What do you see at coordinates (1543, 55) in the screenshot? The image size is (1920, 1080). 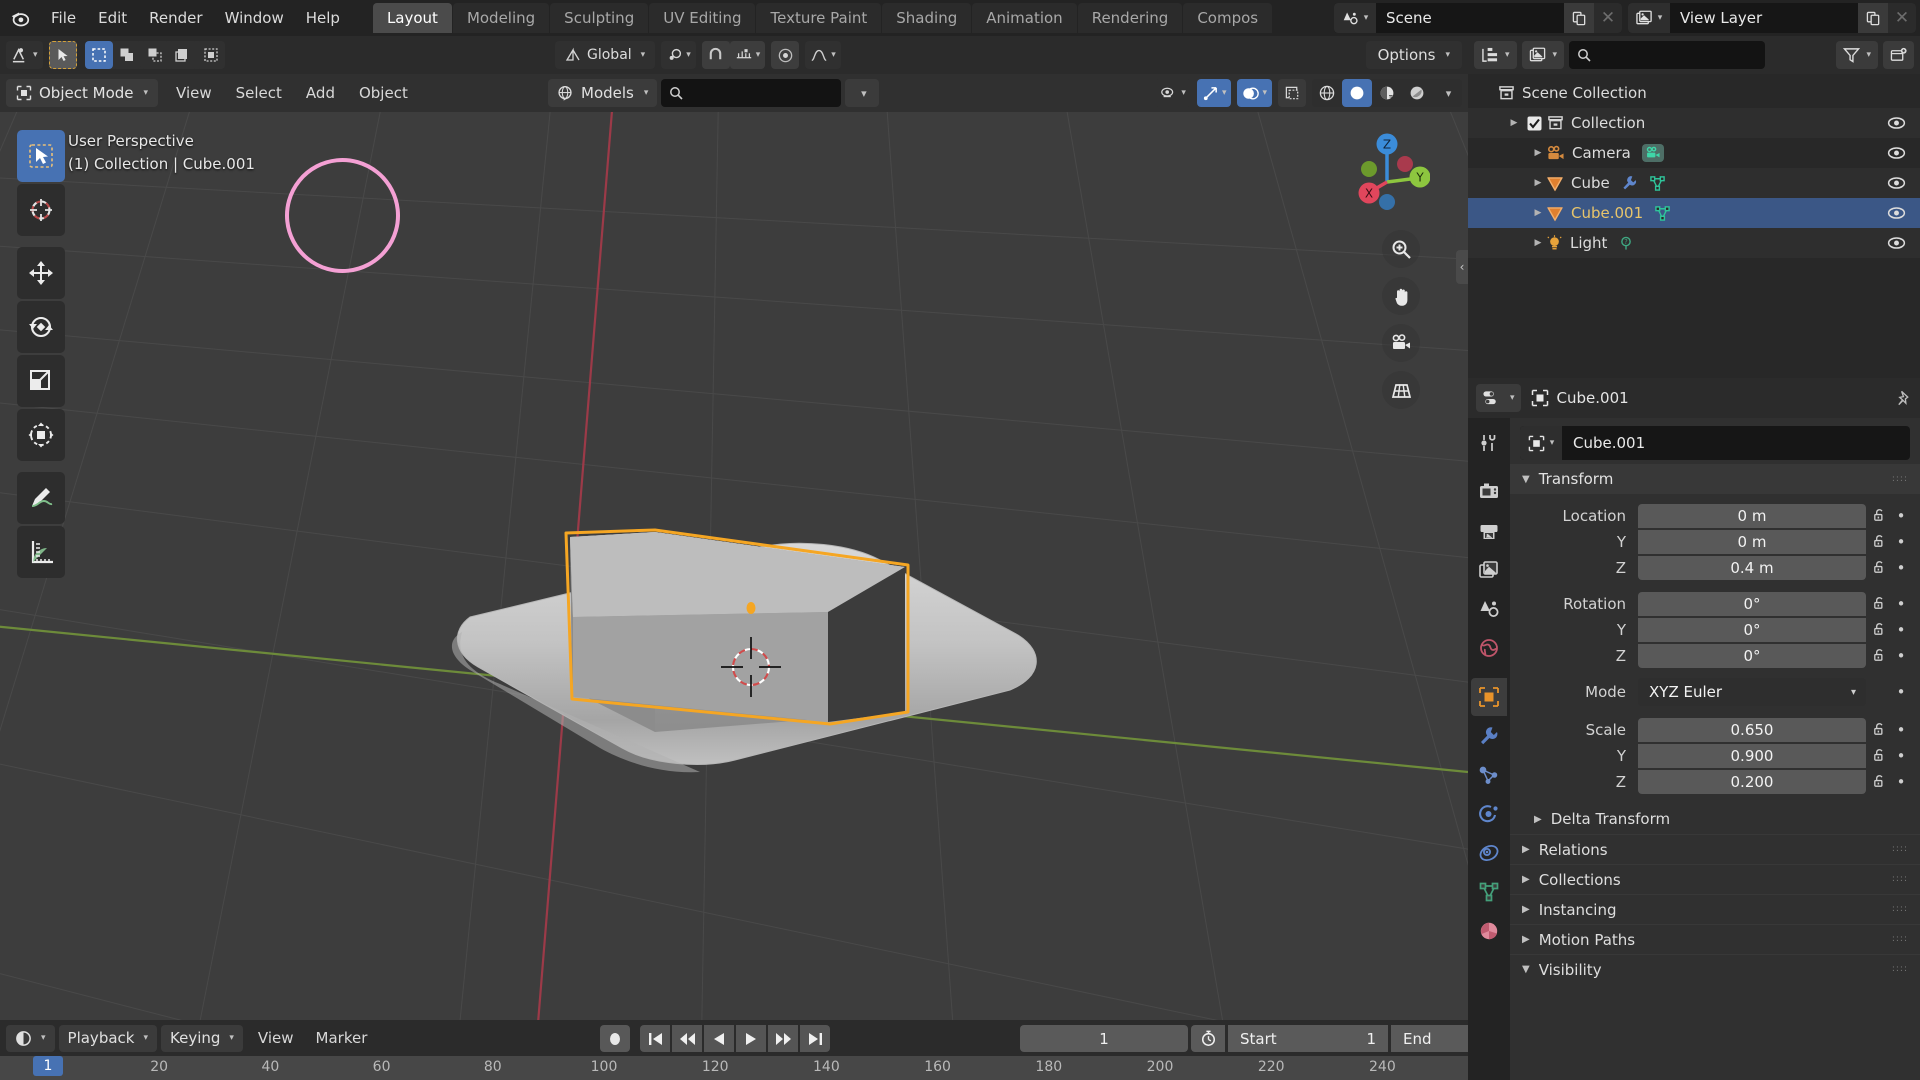 I see `filter-id-icon: ▾` at bounding box center [1543, 55].